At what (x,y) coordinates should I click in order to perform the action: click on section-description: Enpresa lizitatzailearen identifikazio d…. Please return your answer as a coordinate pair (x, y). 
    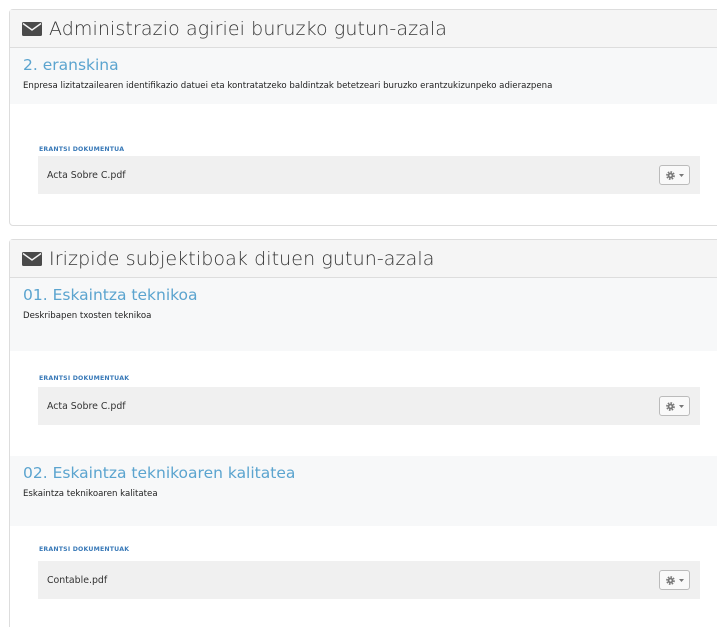
    Looking at the image, I should click on (288, 86).